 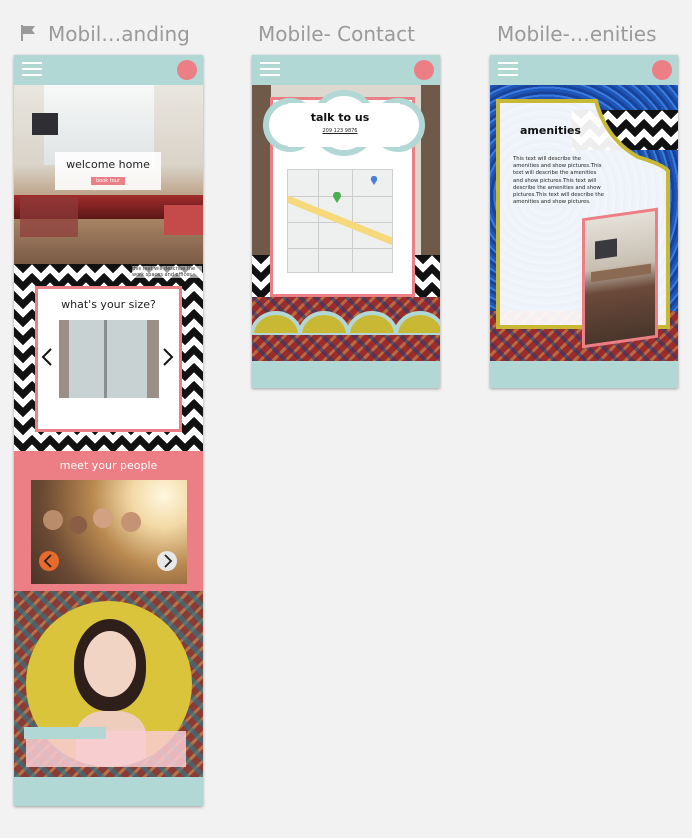 I want to click on size-card: what's your size?, so click(x=108, y=359).